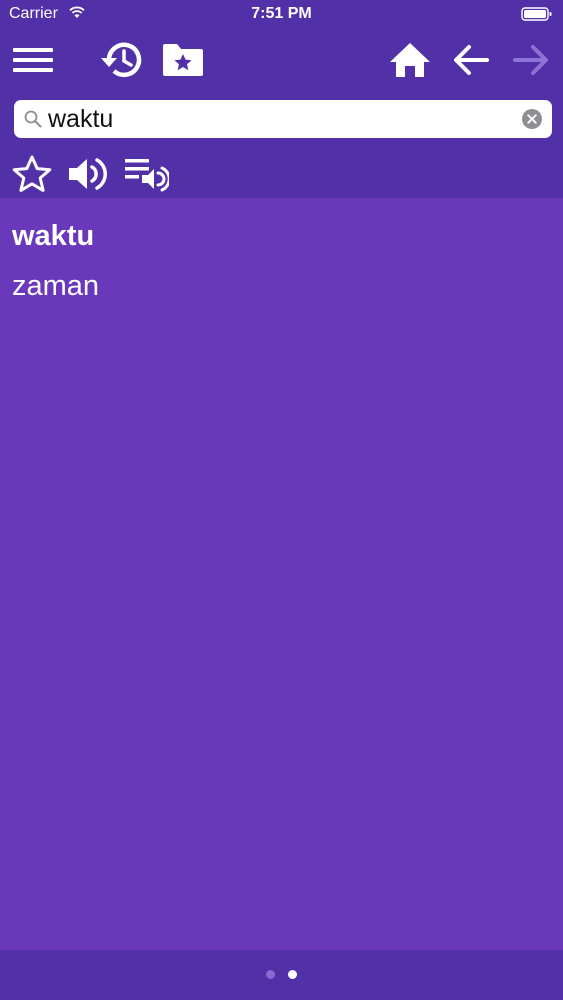 The height and width of the screenshot is (1000, 563). Describe the element at coordinates (532, 119) in the screenshot. I see `clear-search-icon` at that location.